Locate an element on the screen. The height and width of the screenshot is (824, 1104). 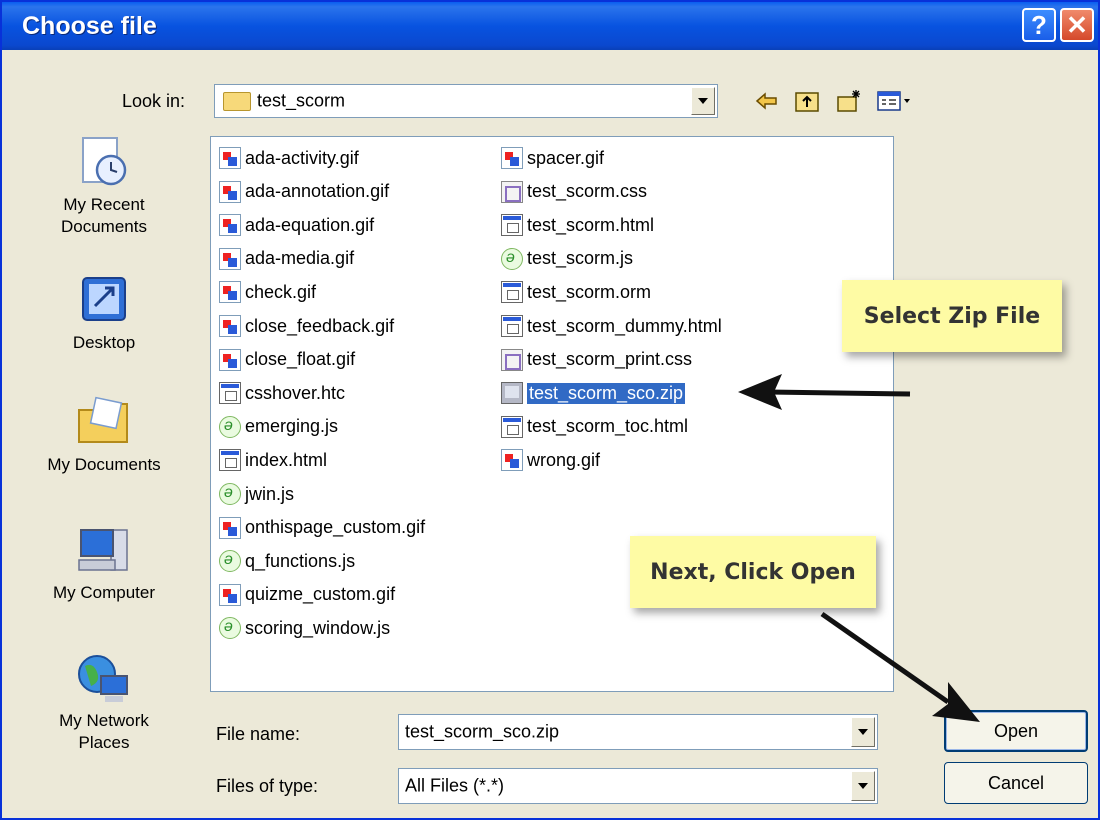
file-name: test_scorm_print.css is located at coordinates (610, 359).